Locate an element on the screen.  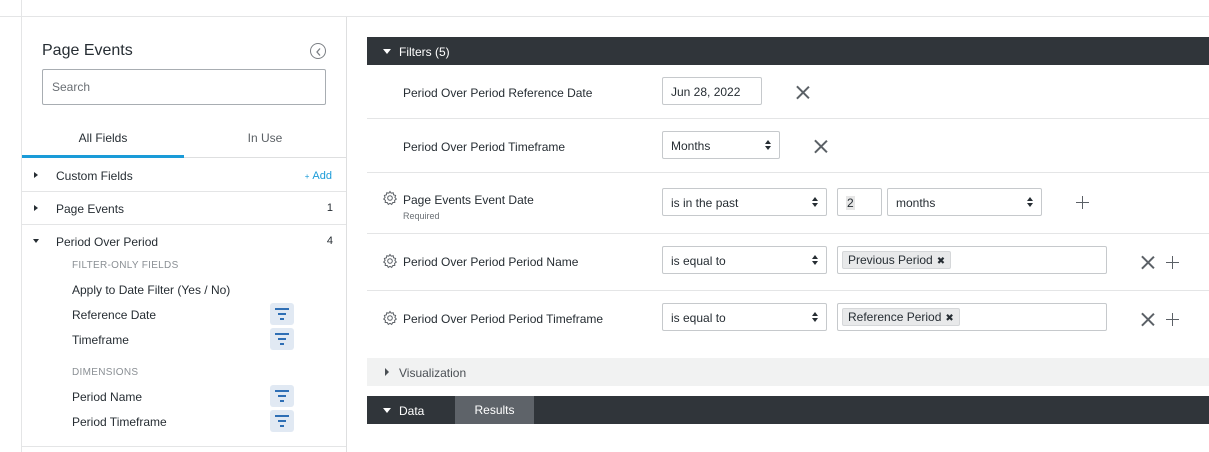
number-input: 2 is located at coordinates (859, 202).